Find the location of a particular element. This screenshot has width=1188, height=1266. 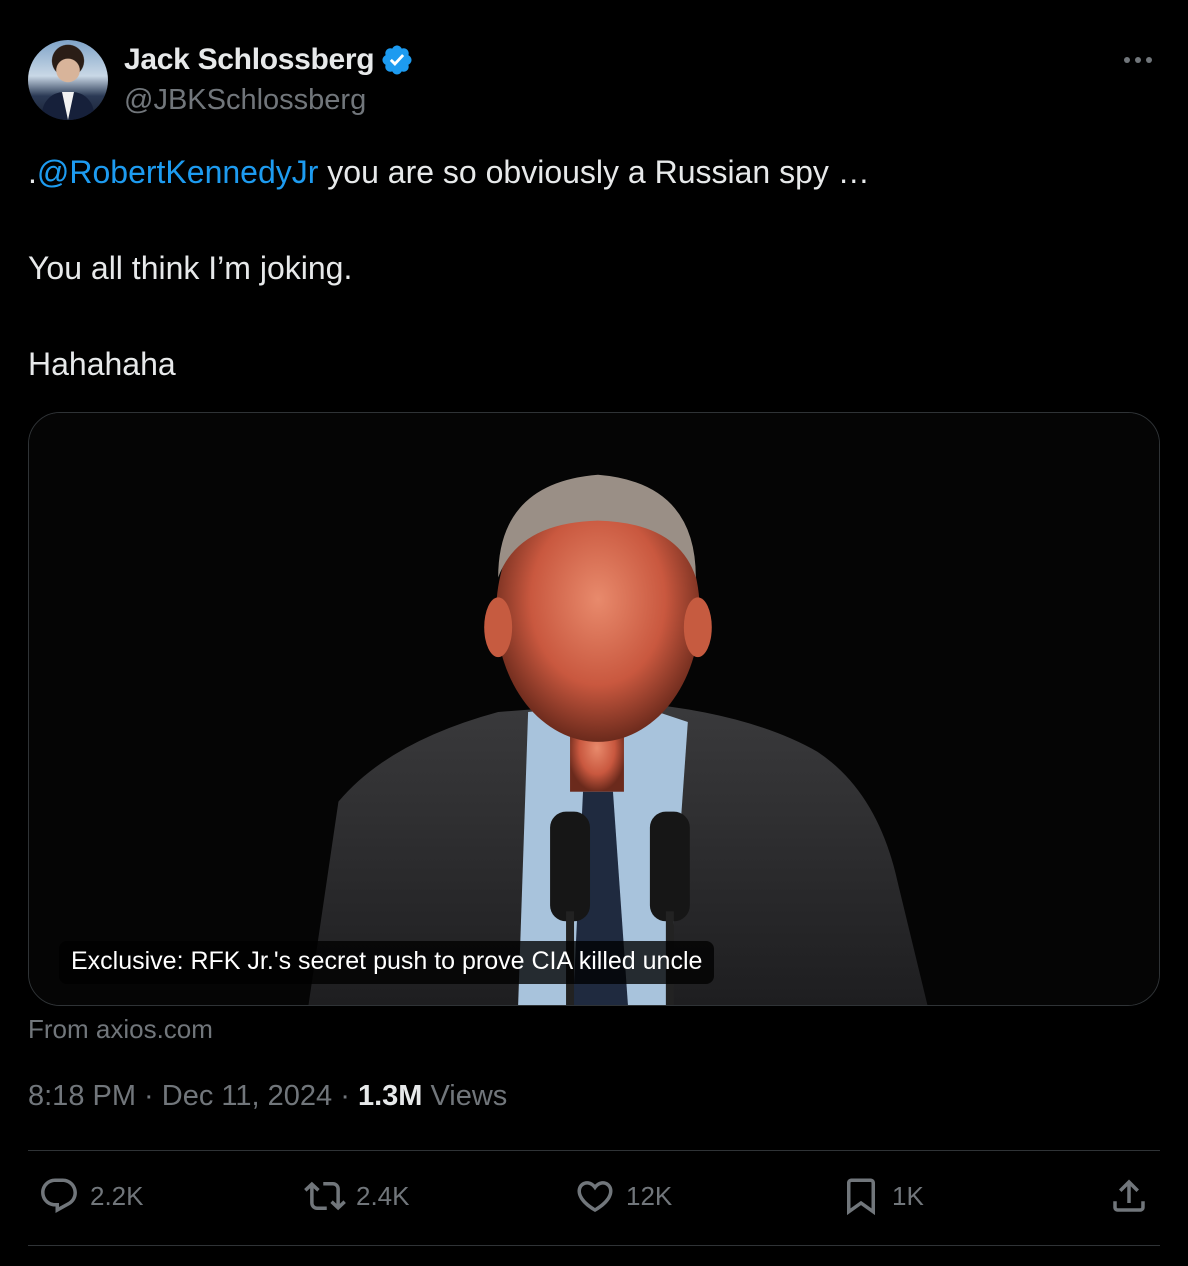

divider-bottom is located at coordinates (594, 1245).